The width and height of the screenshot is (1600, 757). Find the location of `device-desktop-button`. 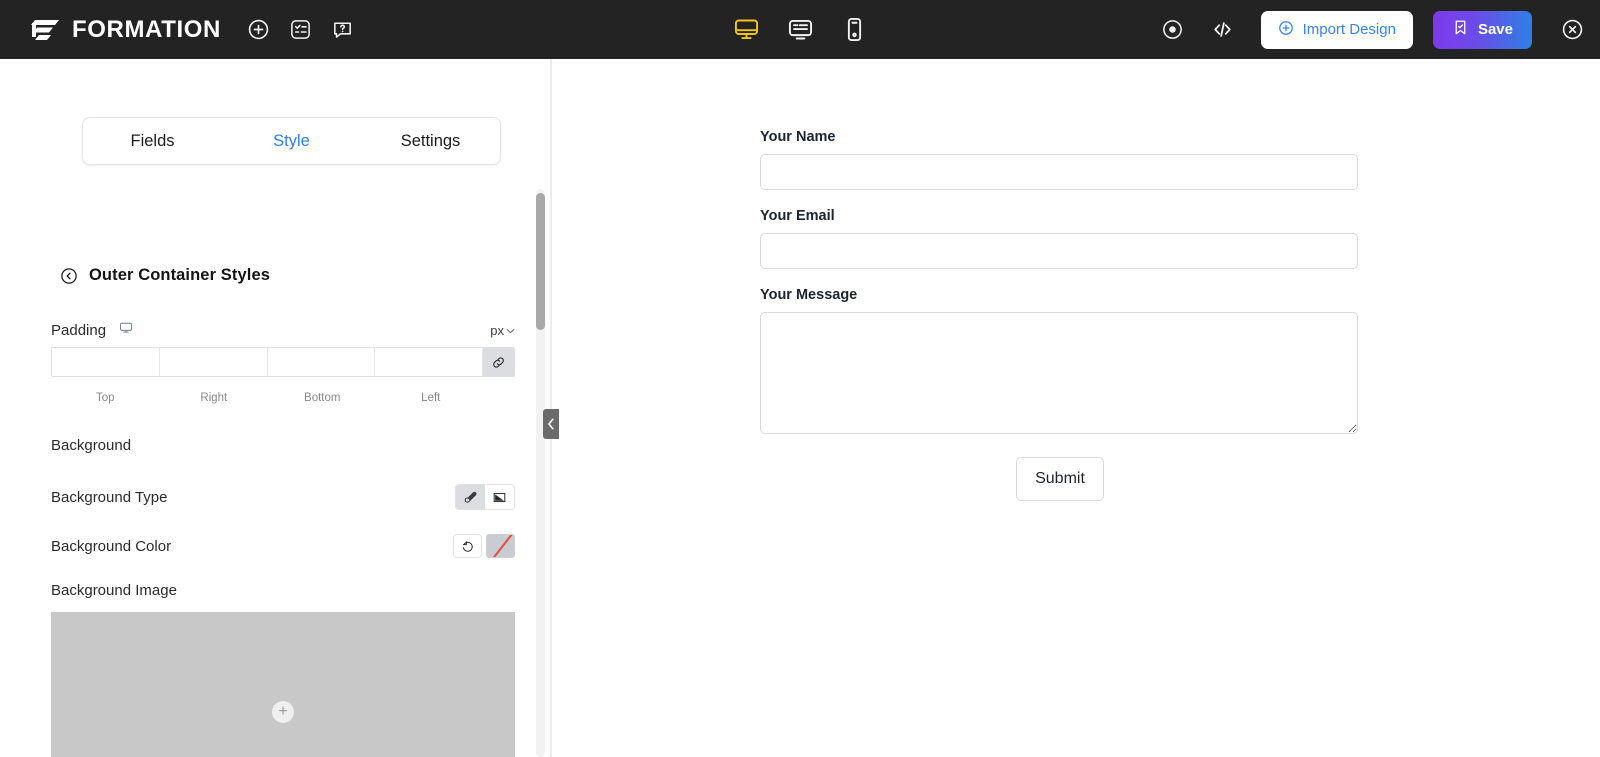

device-desktop-button is located at coordinates (746, 30).